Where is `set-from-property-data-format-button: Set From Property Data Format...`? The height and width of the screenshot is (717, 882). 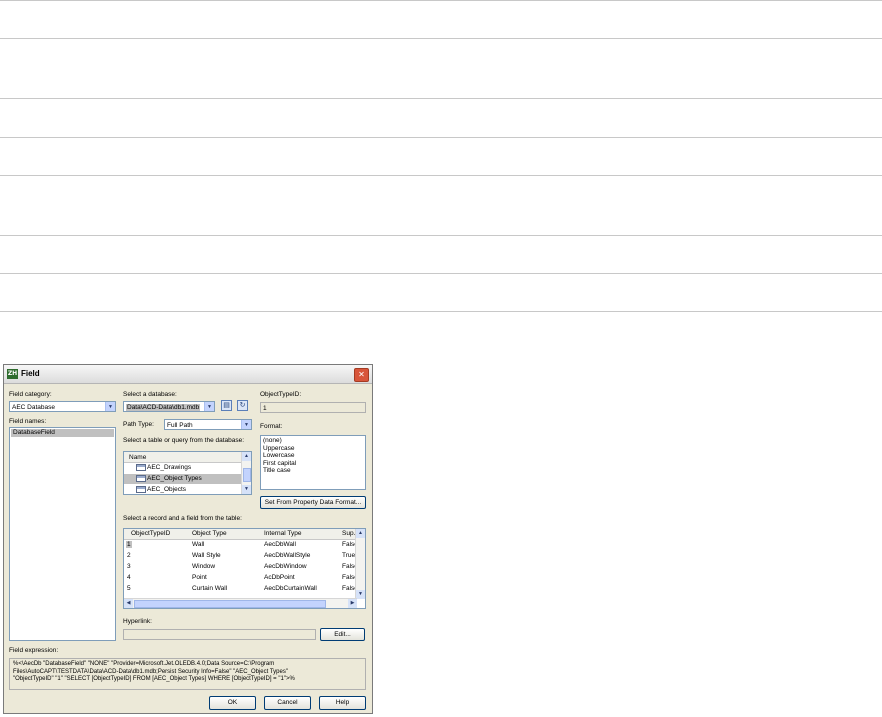
set-from-property-data-format-button: Set From Property Data Format... is located at coordinates (313, 502).